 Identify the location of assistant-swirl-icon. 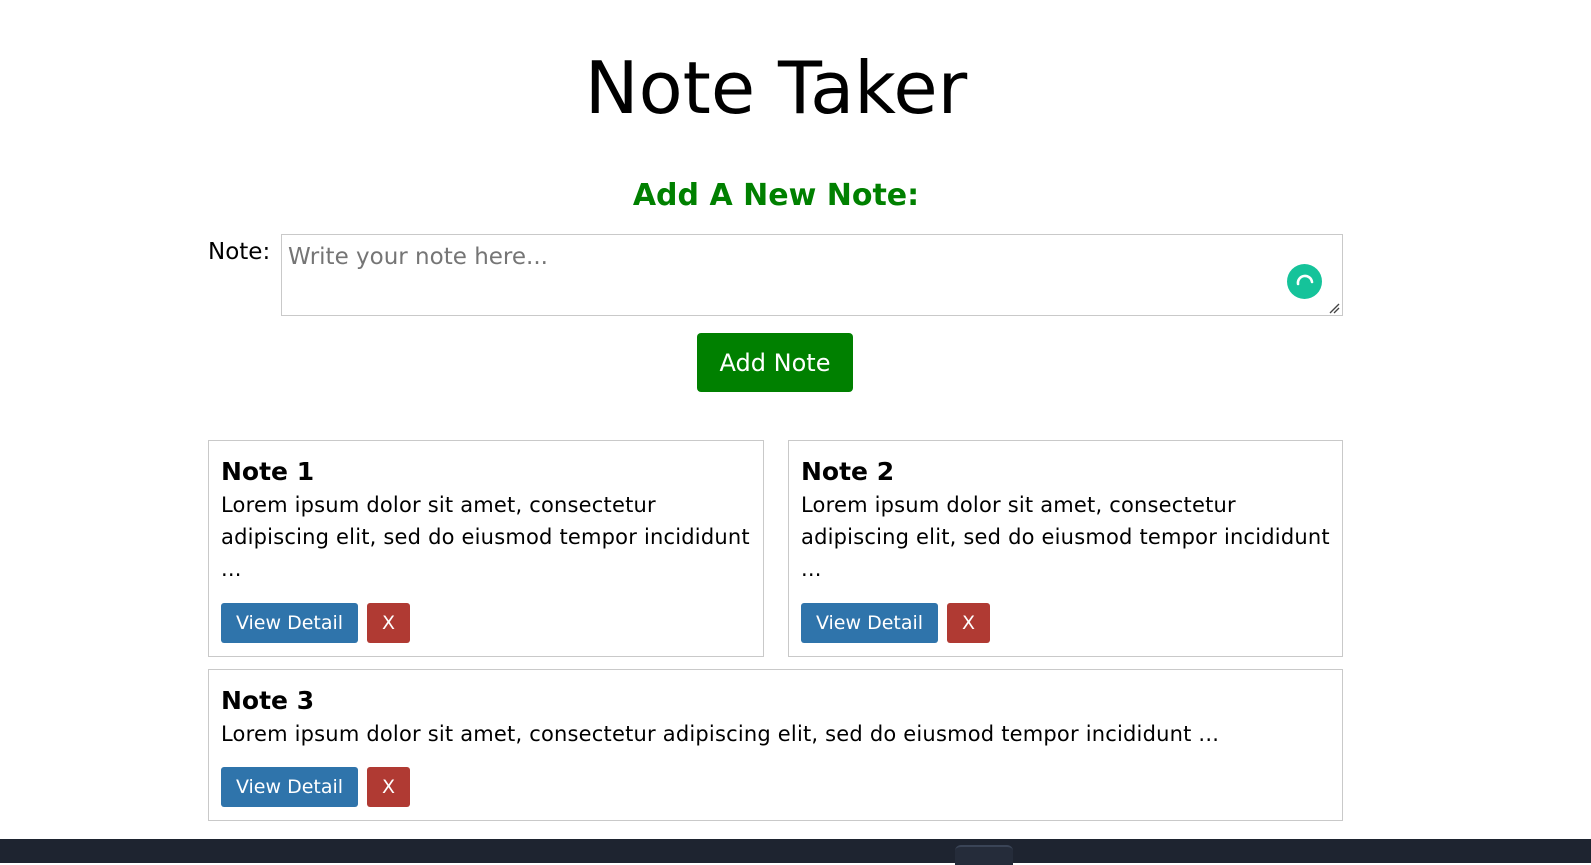
(1304, 279).